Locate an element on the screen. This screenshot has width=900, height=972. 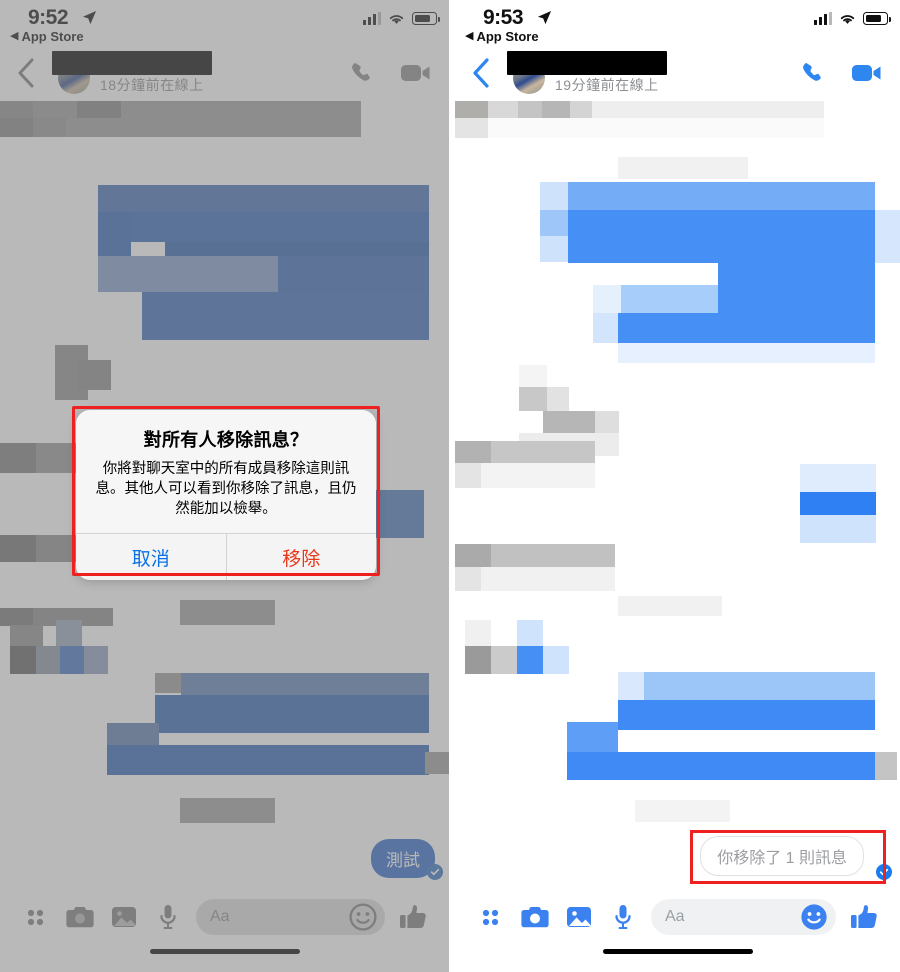
message-text: 測試 is located at coordinates (403, 860).